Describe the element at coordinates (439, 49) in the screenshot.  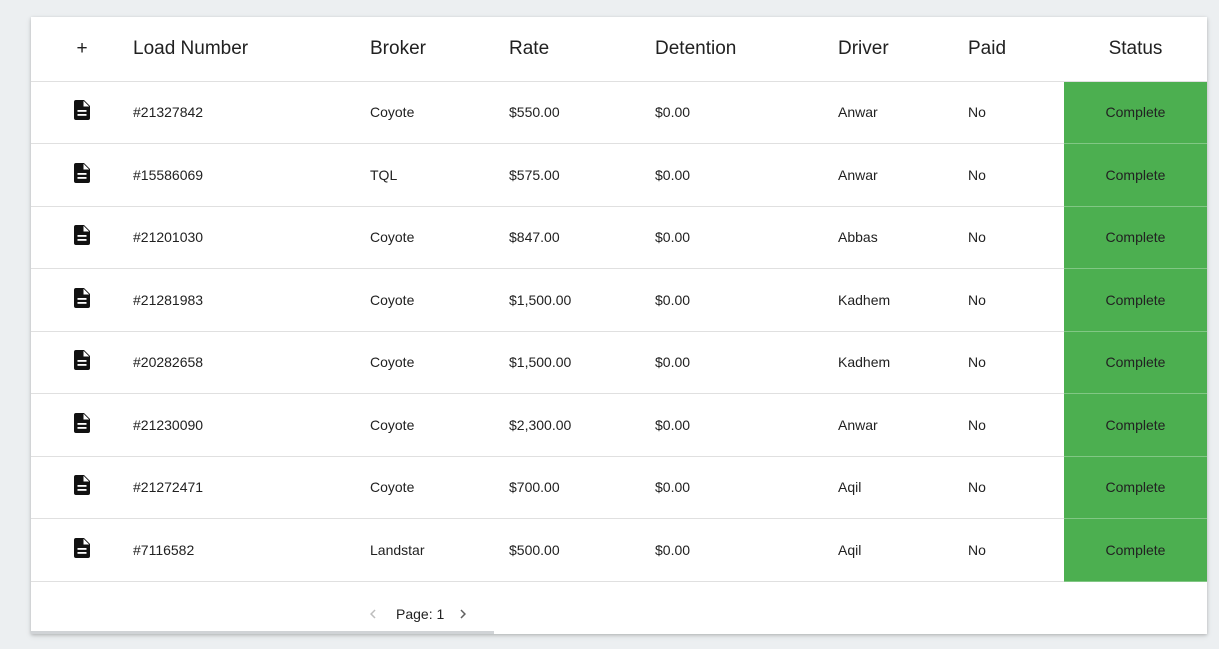
I see `header-broker: Broker` at that location.